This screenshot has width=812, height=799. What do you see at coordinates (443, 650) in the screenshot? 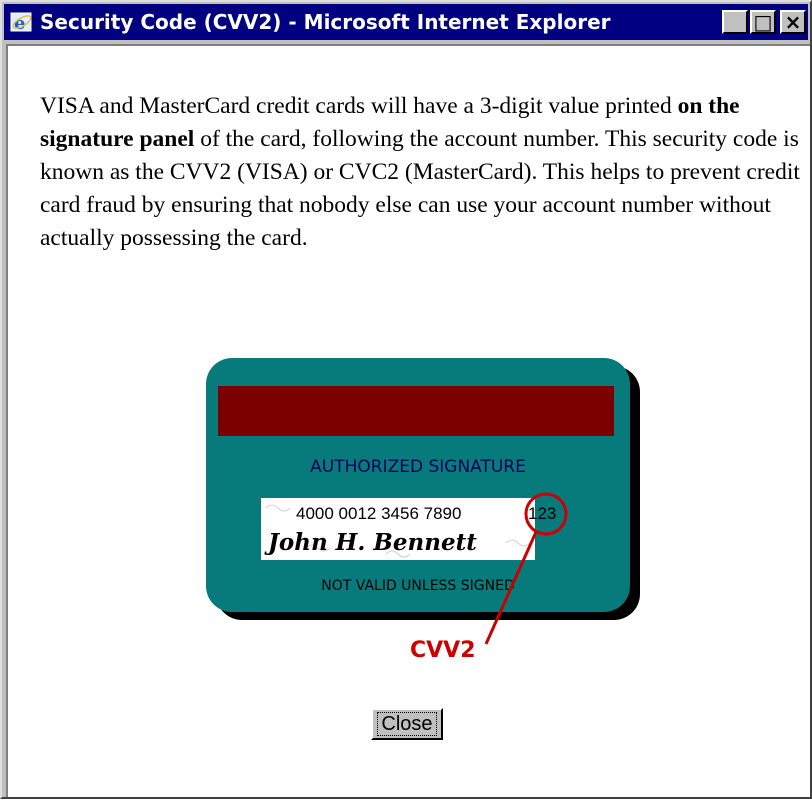
I see `cvv2-label: CVV2` at bounding box center [443, 650].